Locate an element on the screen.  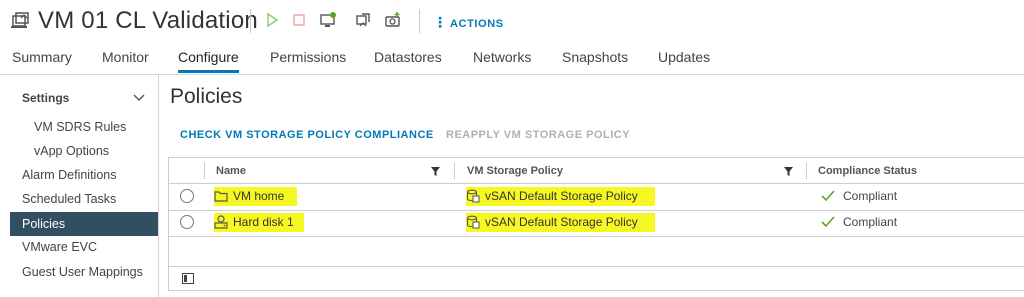
sidebar-item-vm-sdrs-rules: VM SDRS Rules is located at coordinates (80, 127).